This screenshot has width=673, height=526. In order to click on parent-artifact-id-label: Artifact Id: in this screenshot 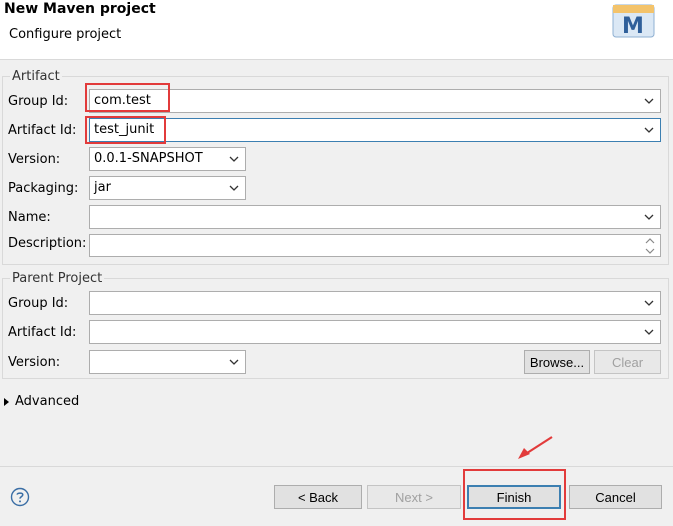, I will do `click(42, 332)`.